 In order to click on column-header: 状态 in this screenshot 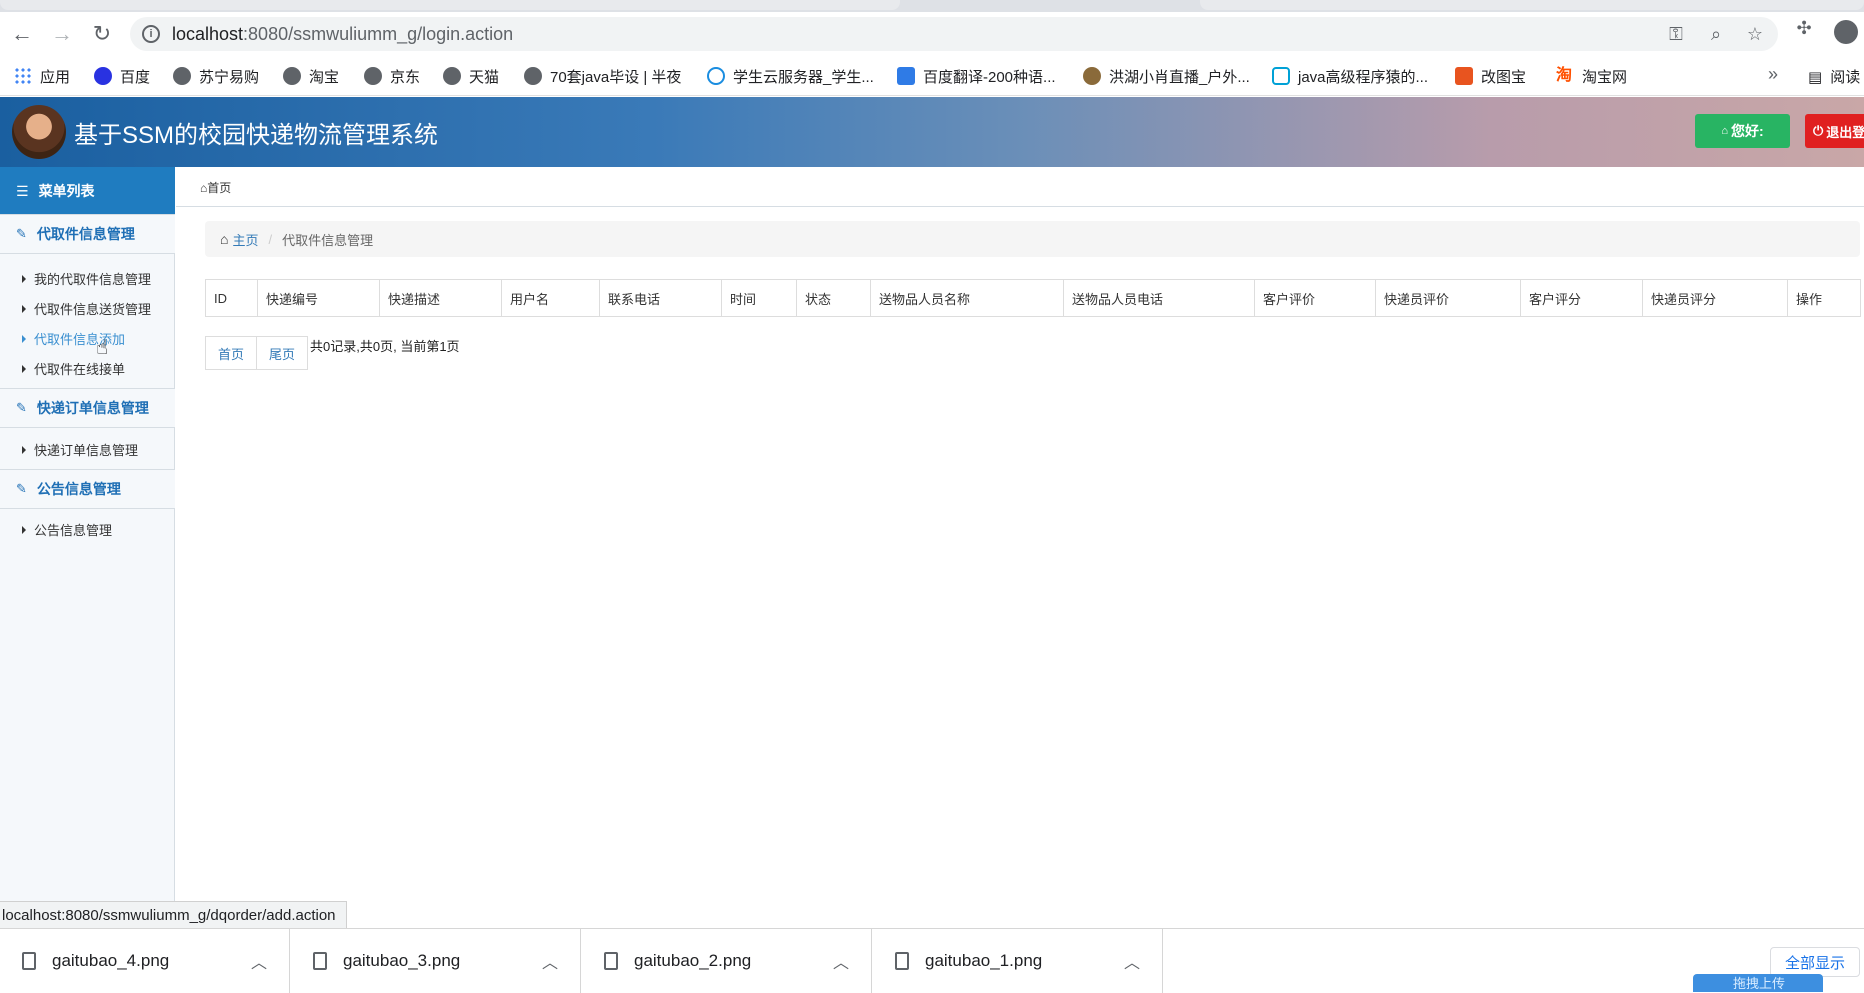, I will do `click(833, 298)`.